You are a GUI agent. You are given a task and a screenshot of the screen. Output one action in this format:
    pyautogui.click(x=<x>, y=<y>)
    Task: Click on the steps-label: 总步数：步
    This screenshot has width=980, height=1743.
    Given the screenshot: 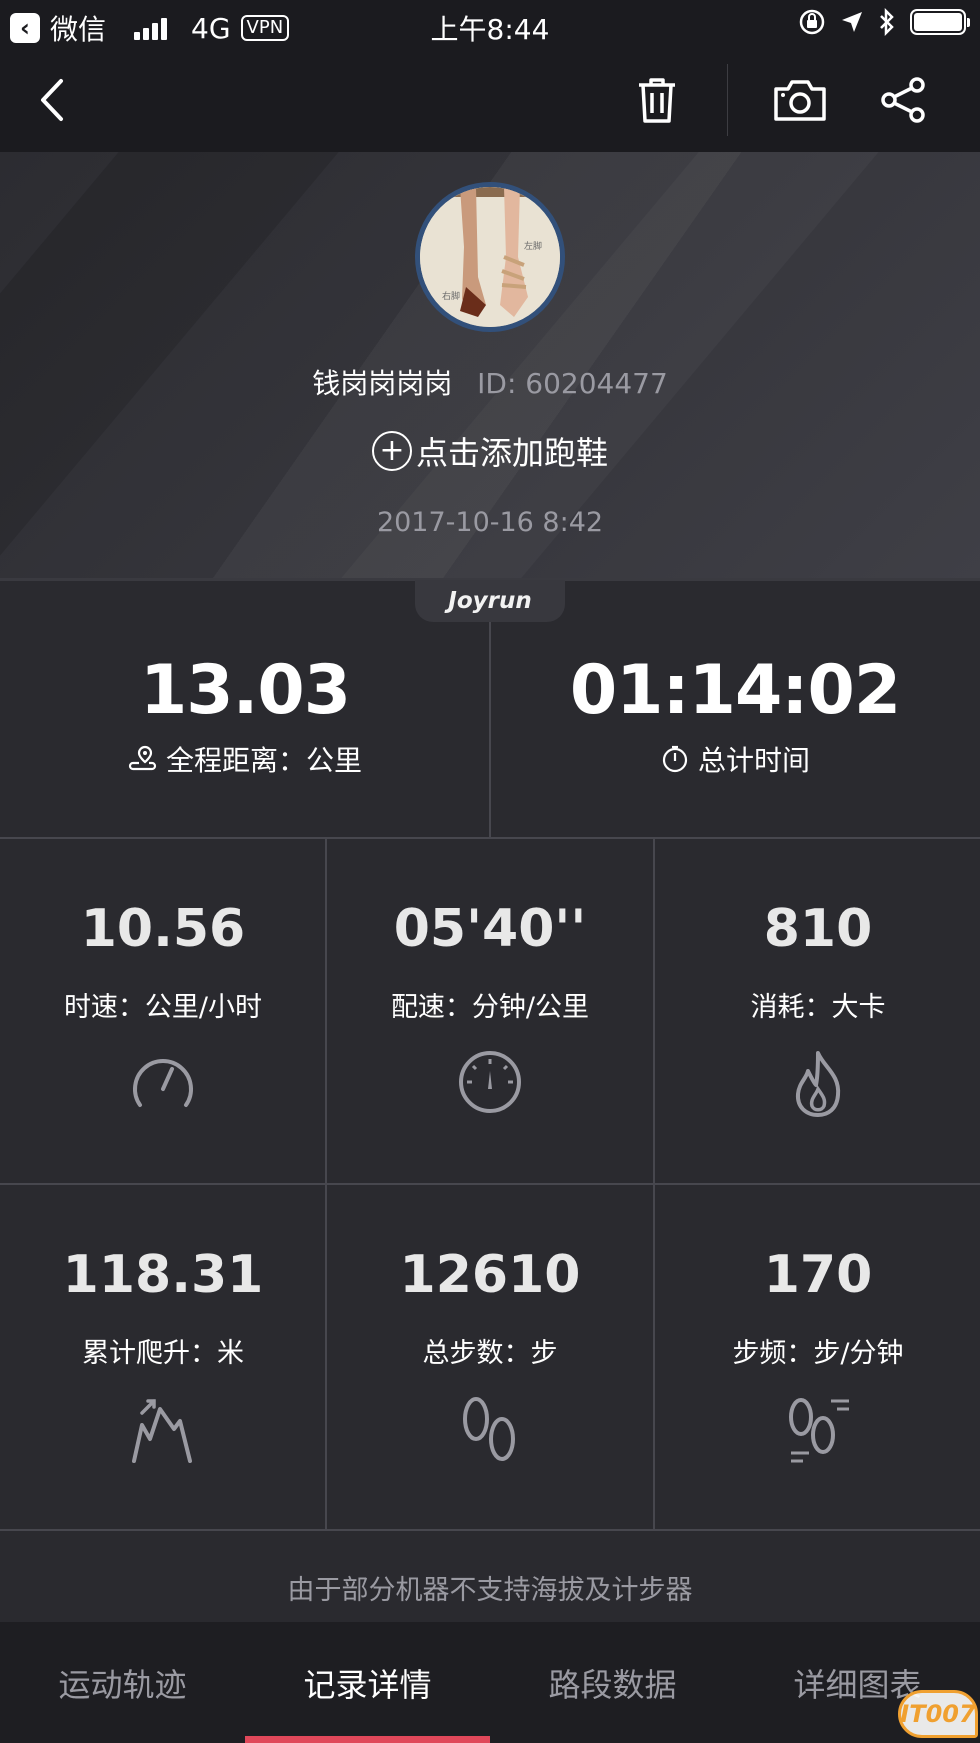 What is the action you would take?
    pyautogui.click(x=490, y=1353)
    